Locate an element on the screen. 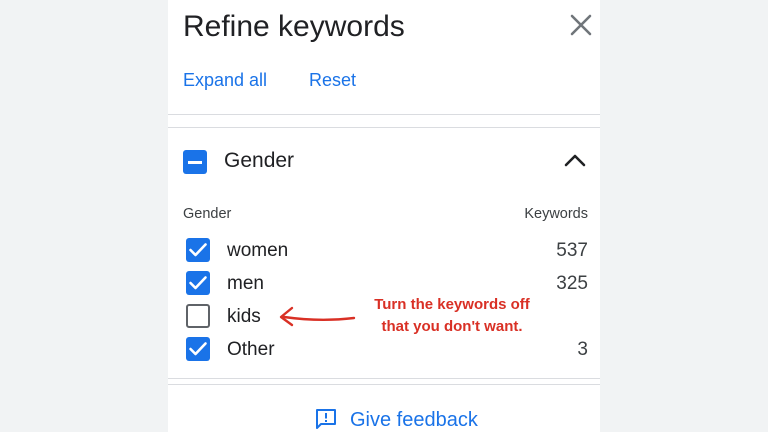 This screenshot has width=768, height=432. header-links: Expand all Reset is located at coordinates (269, 80).